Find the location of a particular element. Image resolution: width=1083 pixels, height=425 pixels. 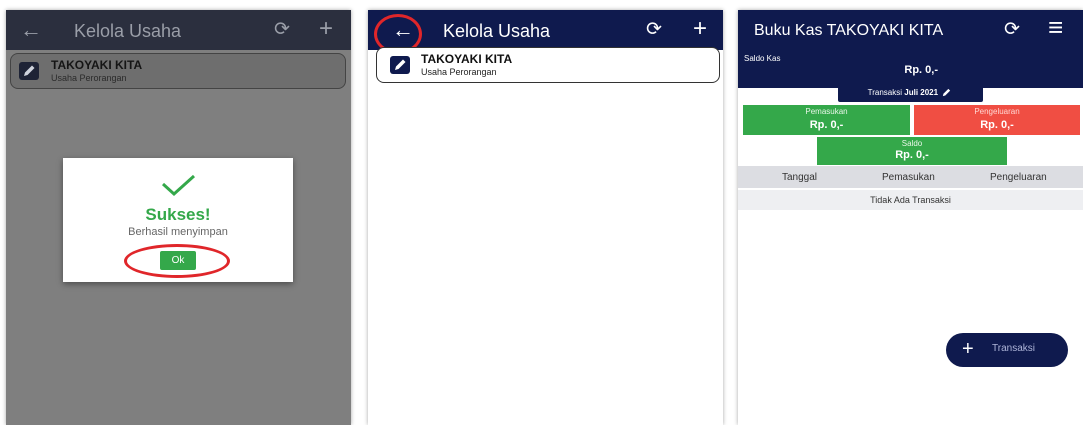

menu-icon: ≡ is located at coordinates (1055, 27).